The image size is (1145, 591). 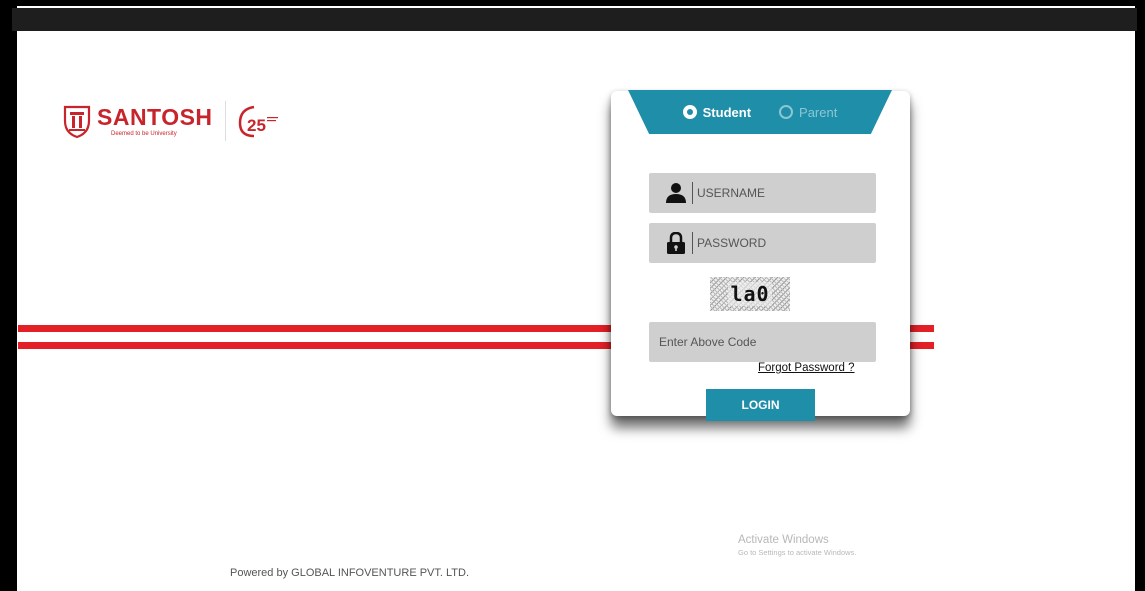 I want to click on user-icon, so click(x=676, y=193).